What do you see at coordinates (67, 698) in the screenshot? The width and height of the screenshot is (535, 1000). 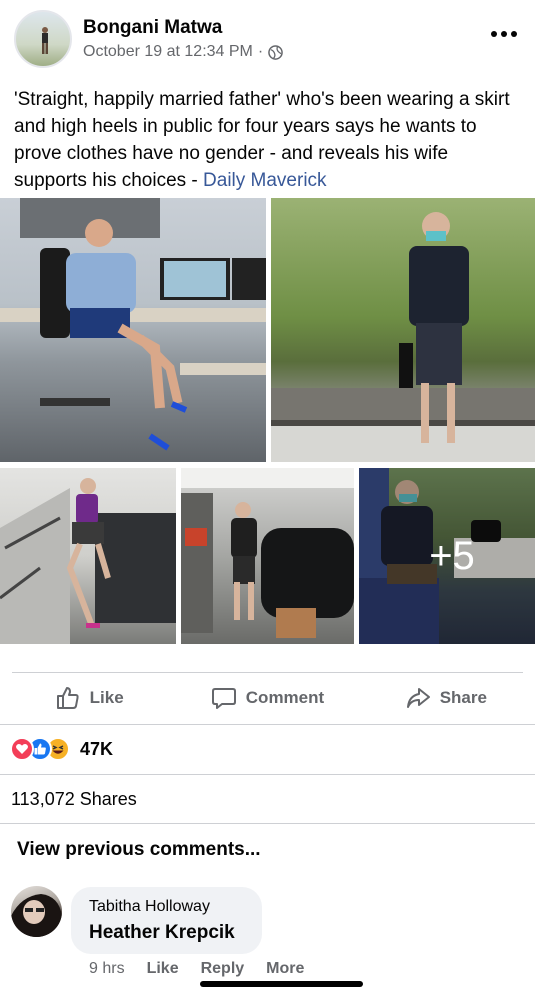 I see `thumbs-up-icon` at bounding box center [67, 698].